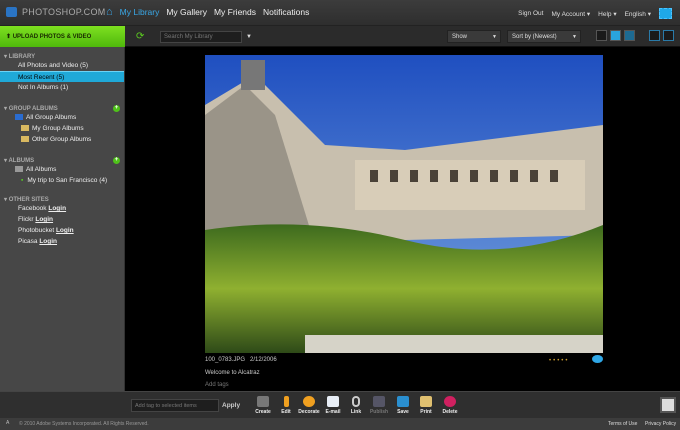 This screenshot has width=680, height=430. I want to click on sidebar-item-my-group-albums: My Group Albums, so click(62, 128).